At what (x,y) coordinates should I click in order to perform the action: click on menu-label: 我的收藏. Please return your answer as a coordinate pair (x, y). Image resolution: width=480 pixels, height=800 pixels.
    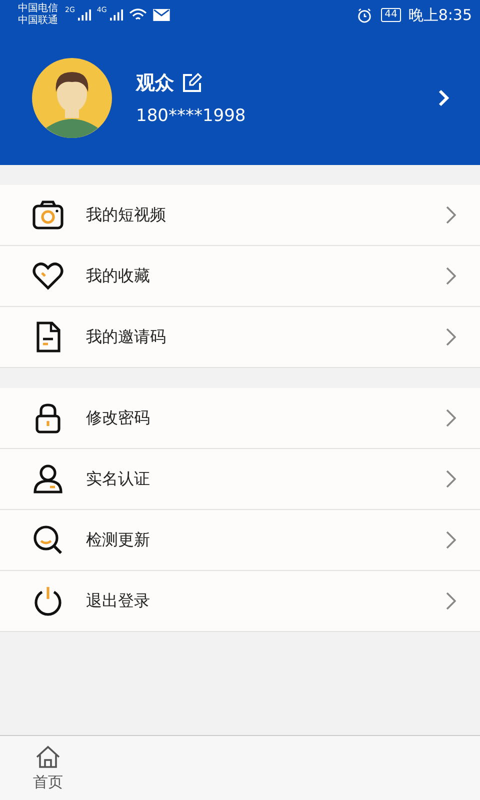
    Looking at the image, I should click on (118, 276).